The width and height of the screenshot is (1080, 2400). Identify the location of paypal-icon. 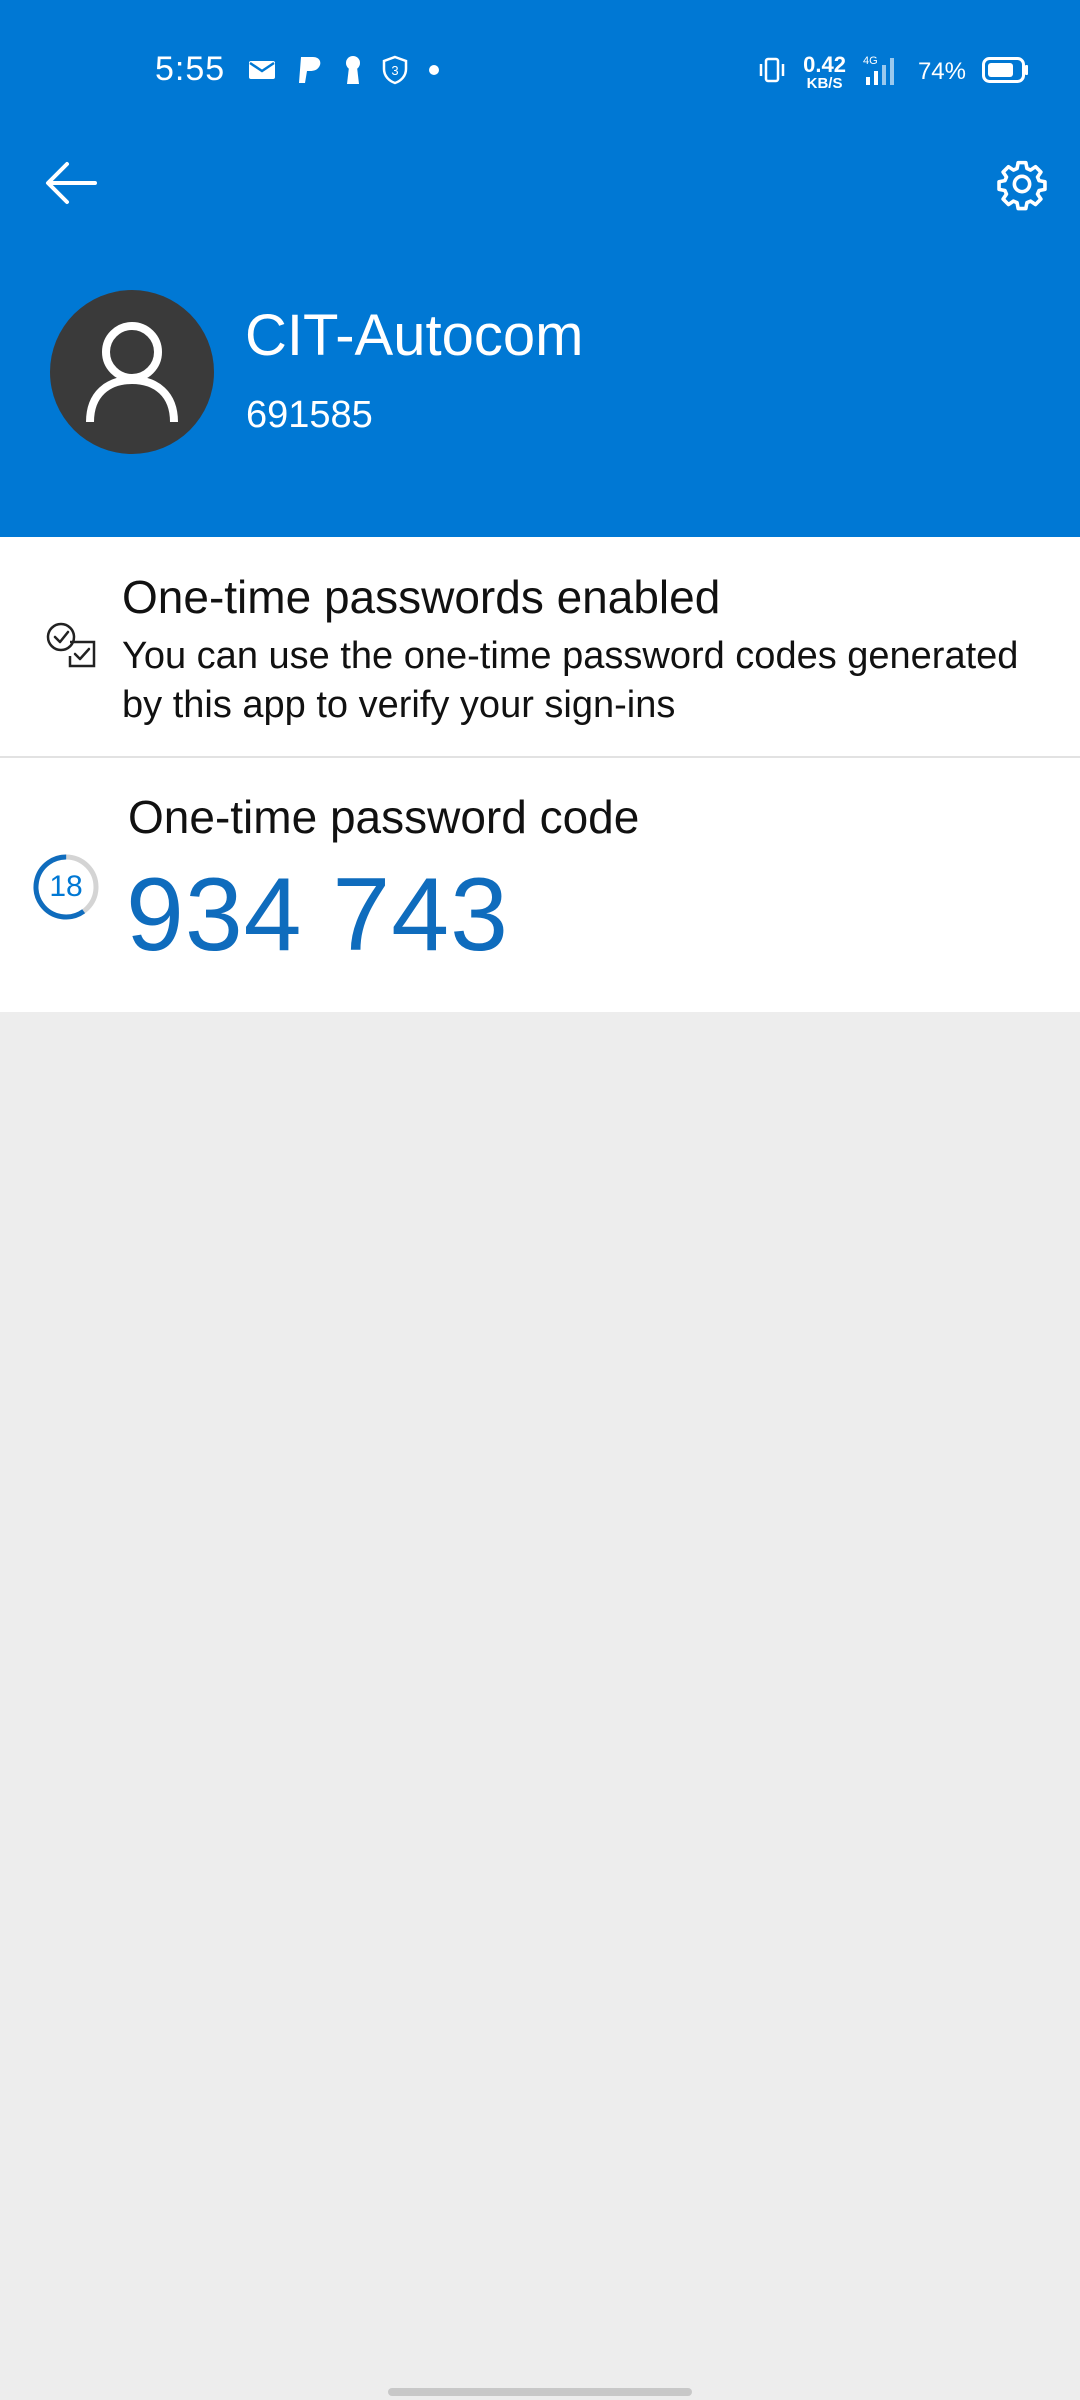
(310, 72).